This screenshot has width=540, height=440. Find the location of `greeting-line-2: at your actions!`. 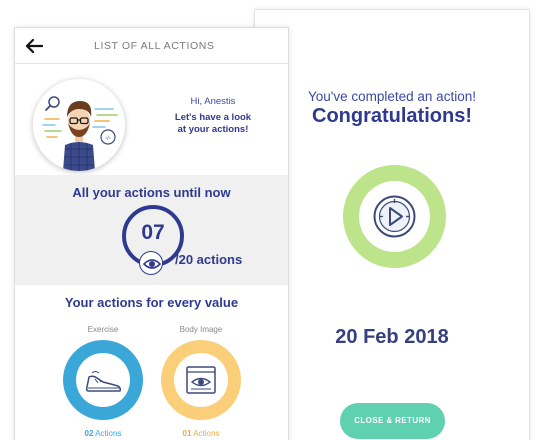

greeting-line-2: at your actions! is located at coordinates (213, 129).